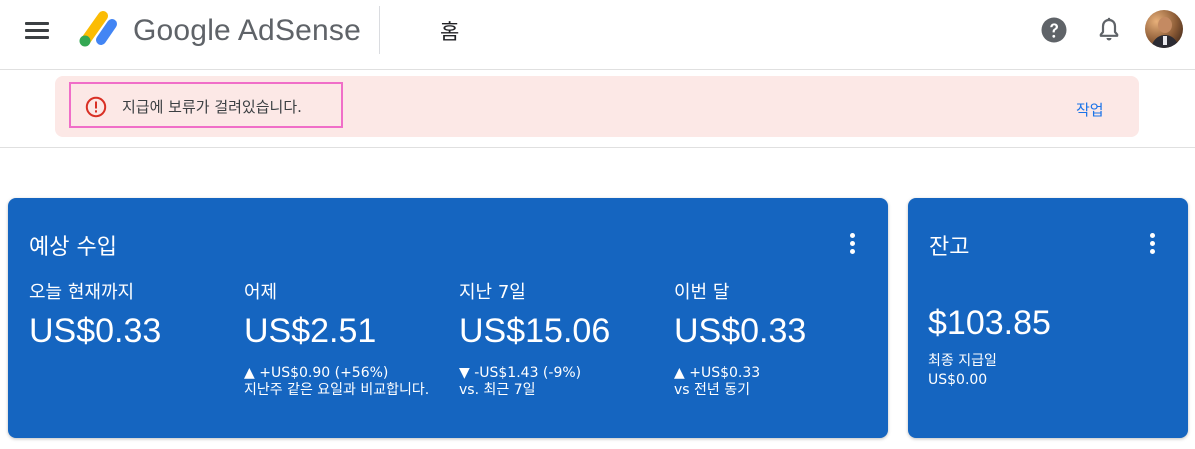  I want to click on brand-logo-text: Google AdSense, so click(247, 31).